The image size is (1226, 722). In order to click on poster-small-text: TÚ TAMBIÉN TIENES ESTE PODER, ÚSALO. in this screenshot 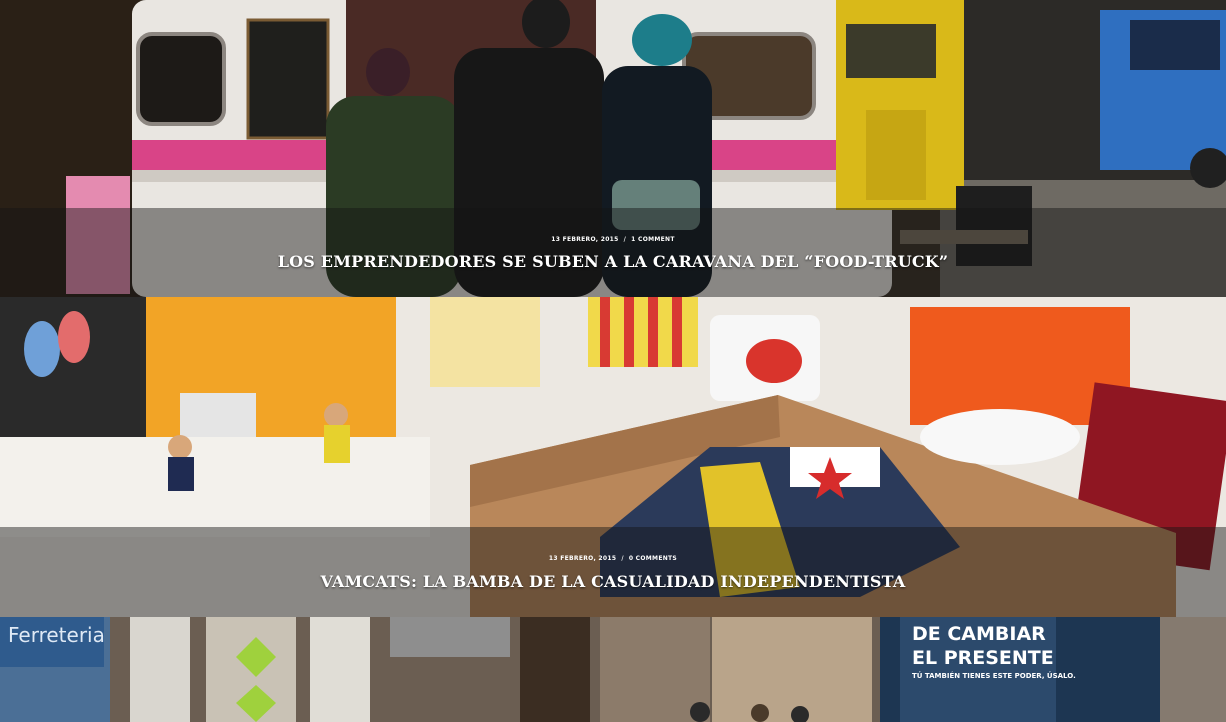, I will do `click(994, 676)`.